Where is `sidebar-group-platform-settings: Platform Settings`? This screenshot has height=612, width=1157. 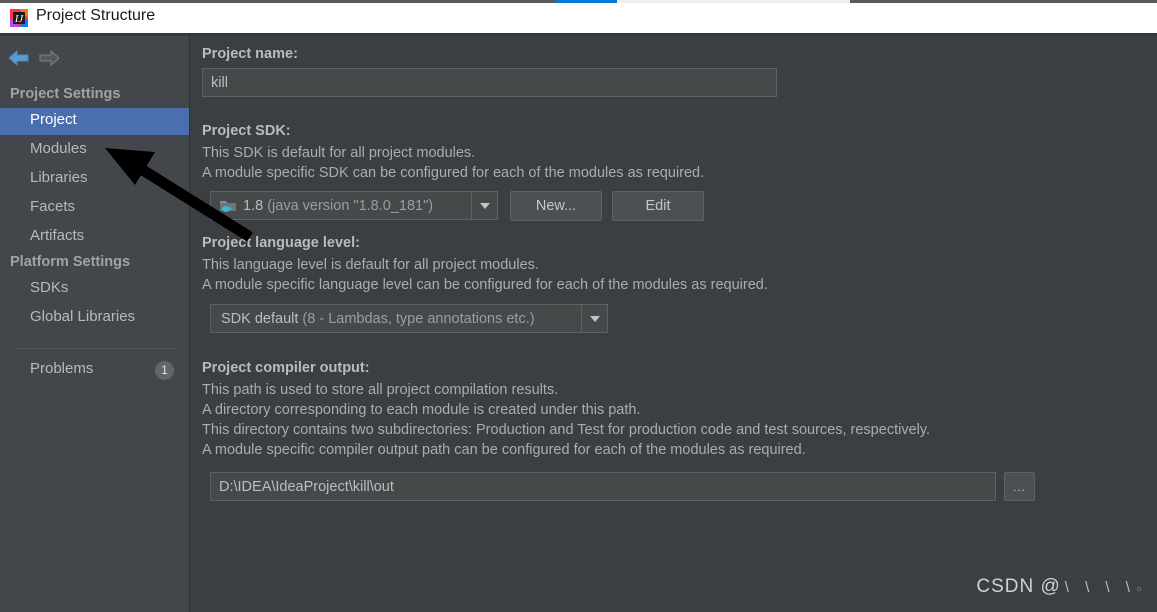 sidebar-group-platform-settings: Platform Settings is located at coordinates (70, 262).